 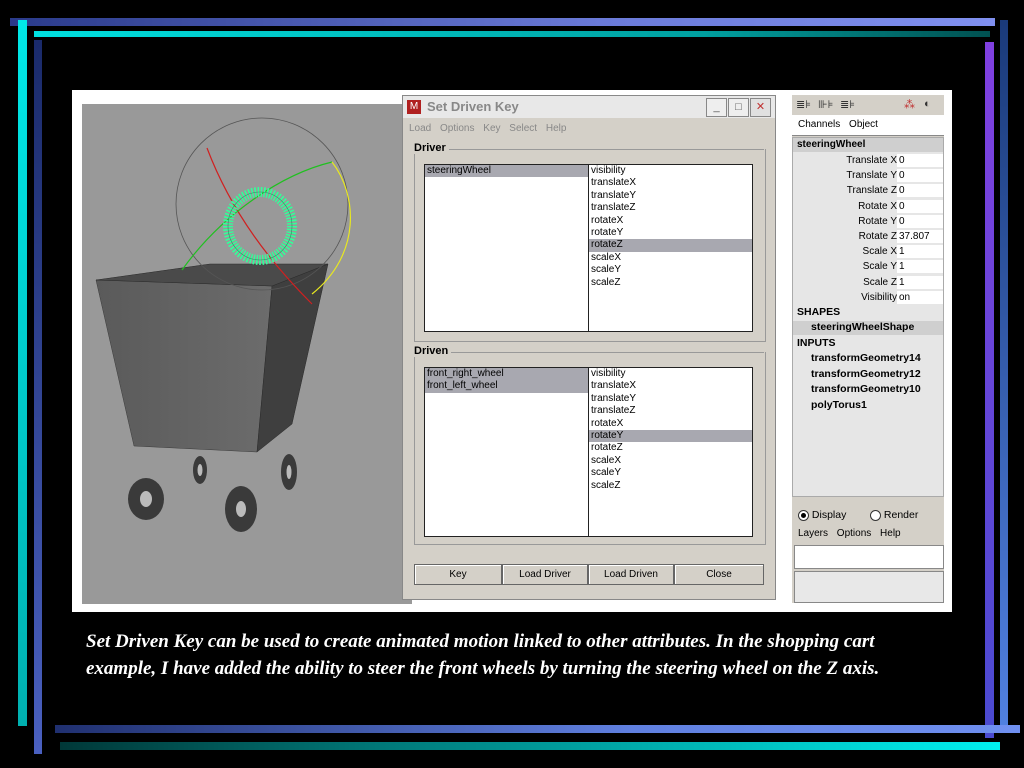 What do you see at coordinates (738, 107) in the screenshot?
I see `maximize-button: □` at bounding box center [738, 107].